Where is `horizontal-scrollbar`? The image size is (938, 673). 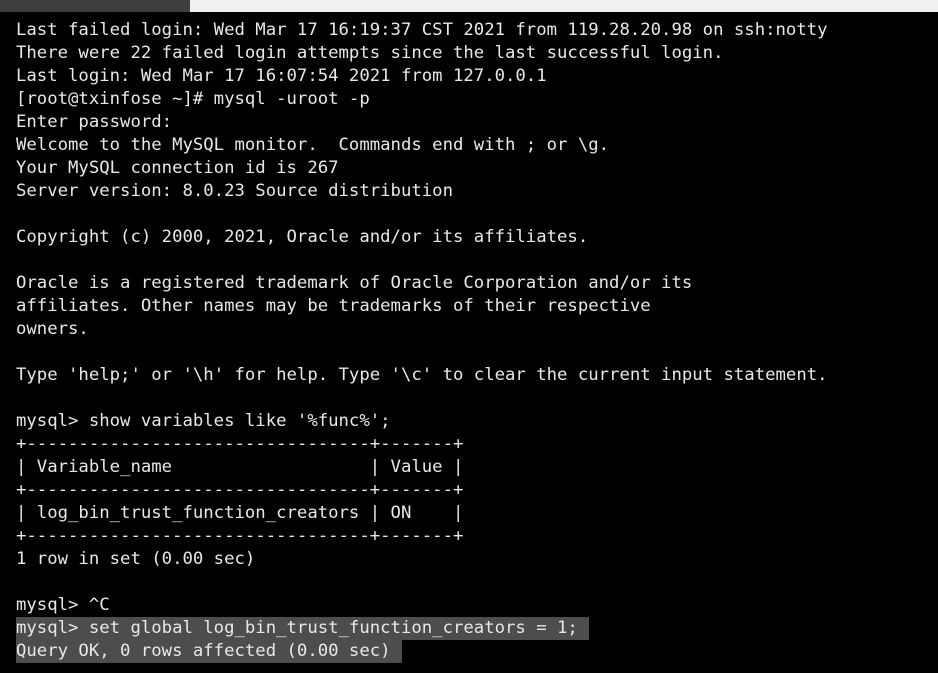 horizontal-scrollbar is located at coordinates (469, 6).